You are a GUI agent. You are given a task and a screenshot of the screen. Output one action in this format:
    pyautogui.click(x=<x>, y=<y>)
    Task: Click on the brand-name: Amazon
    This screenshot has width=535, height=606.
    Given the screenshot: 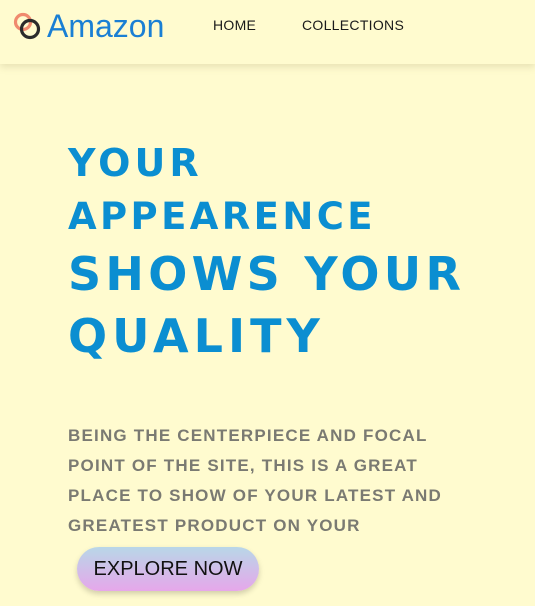 What is the action you would take?
    pyautogui.click(x=106, y=26)
    